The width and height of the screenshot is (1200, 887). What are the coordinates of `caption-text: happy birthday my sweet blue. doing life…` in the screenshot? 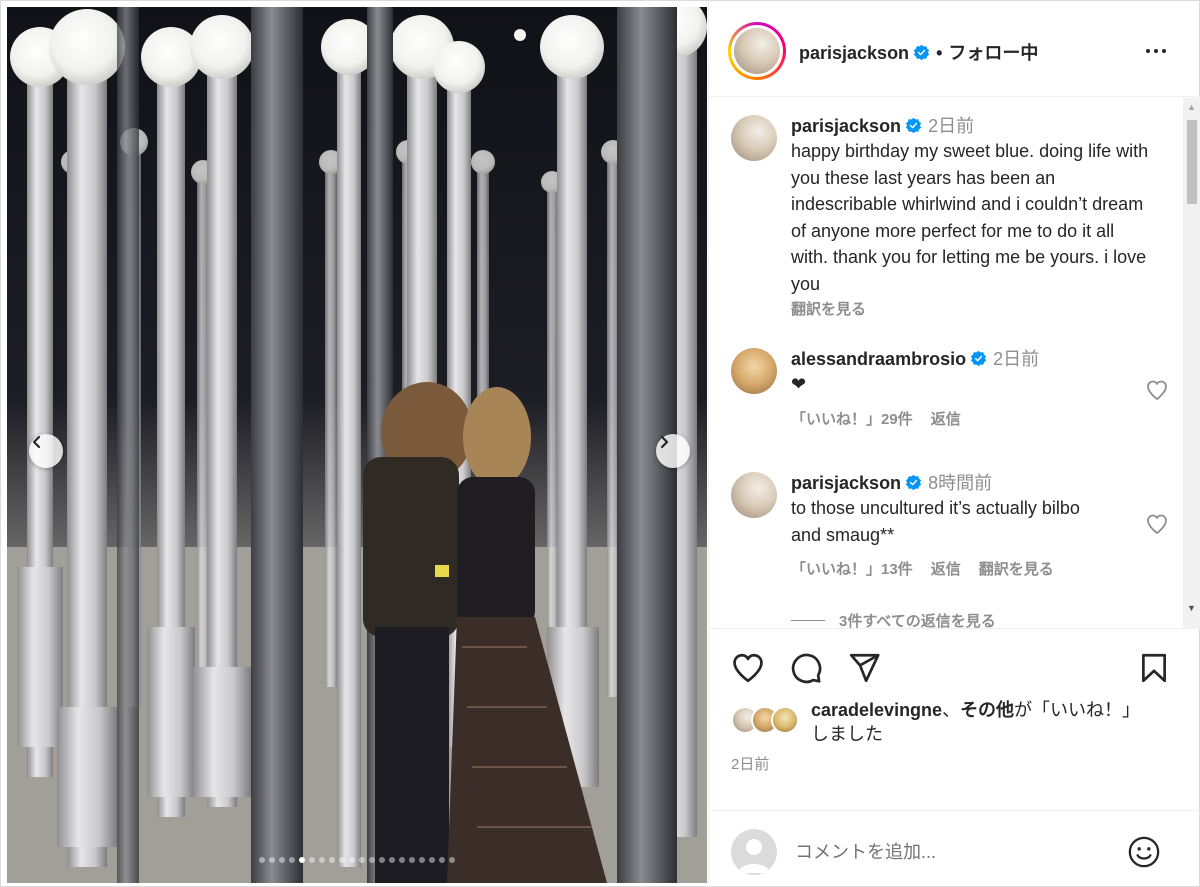 It's located at (970, 217).